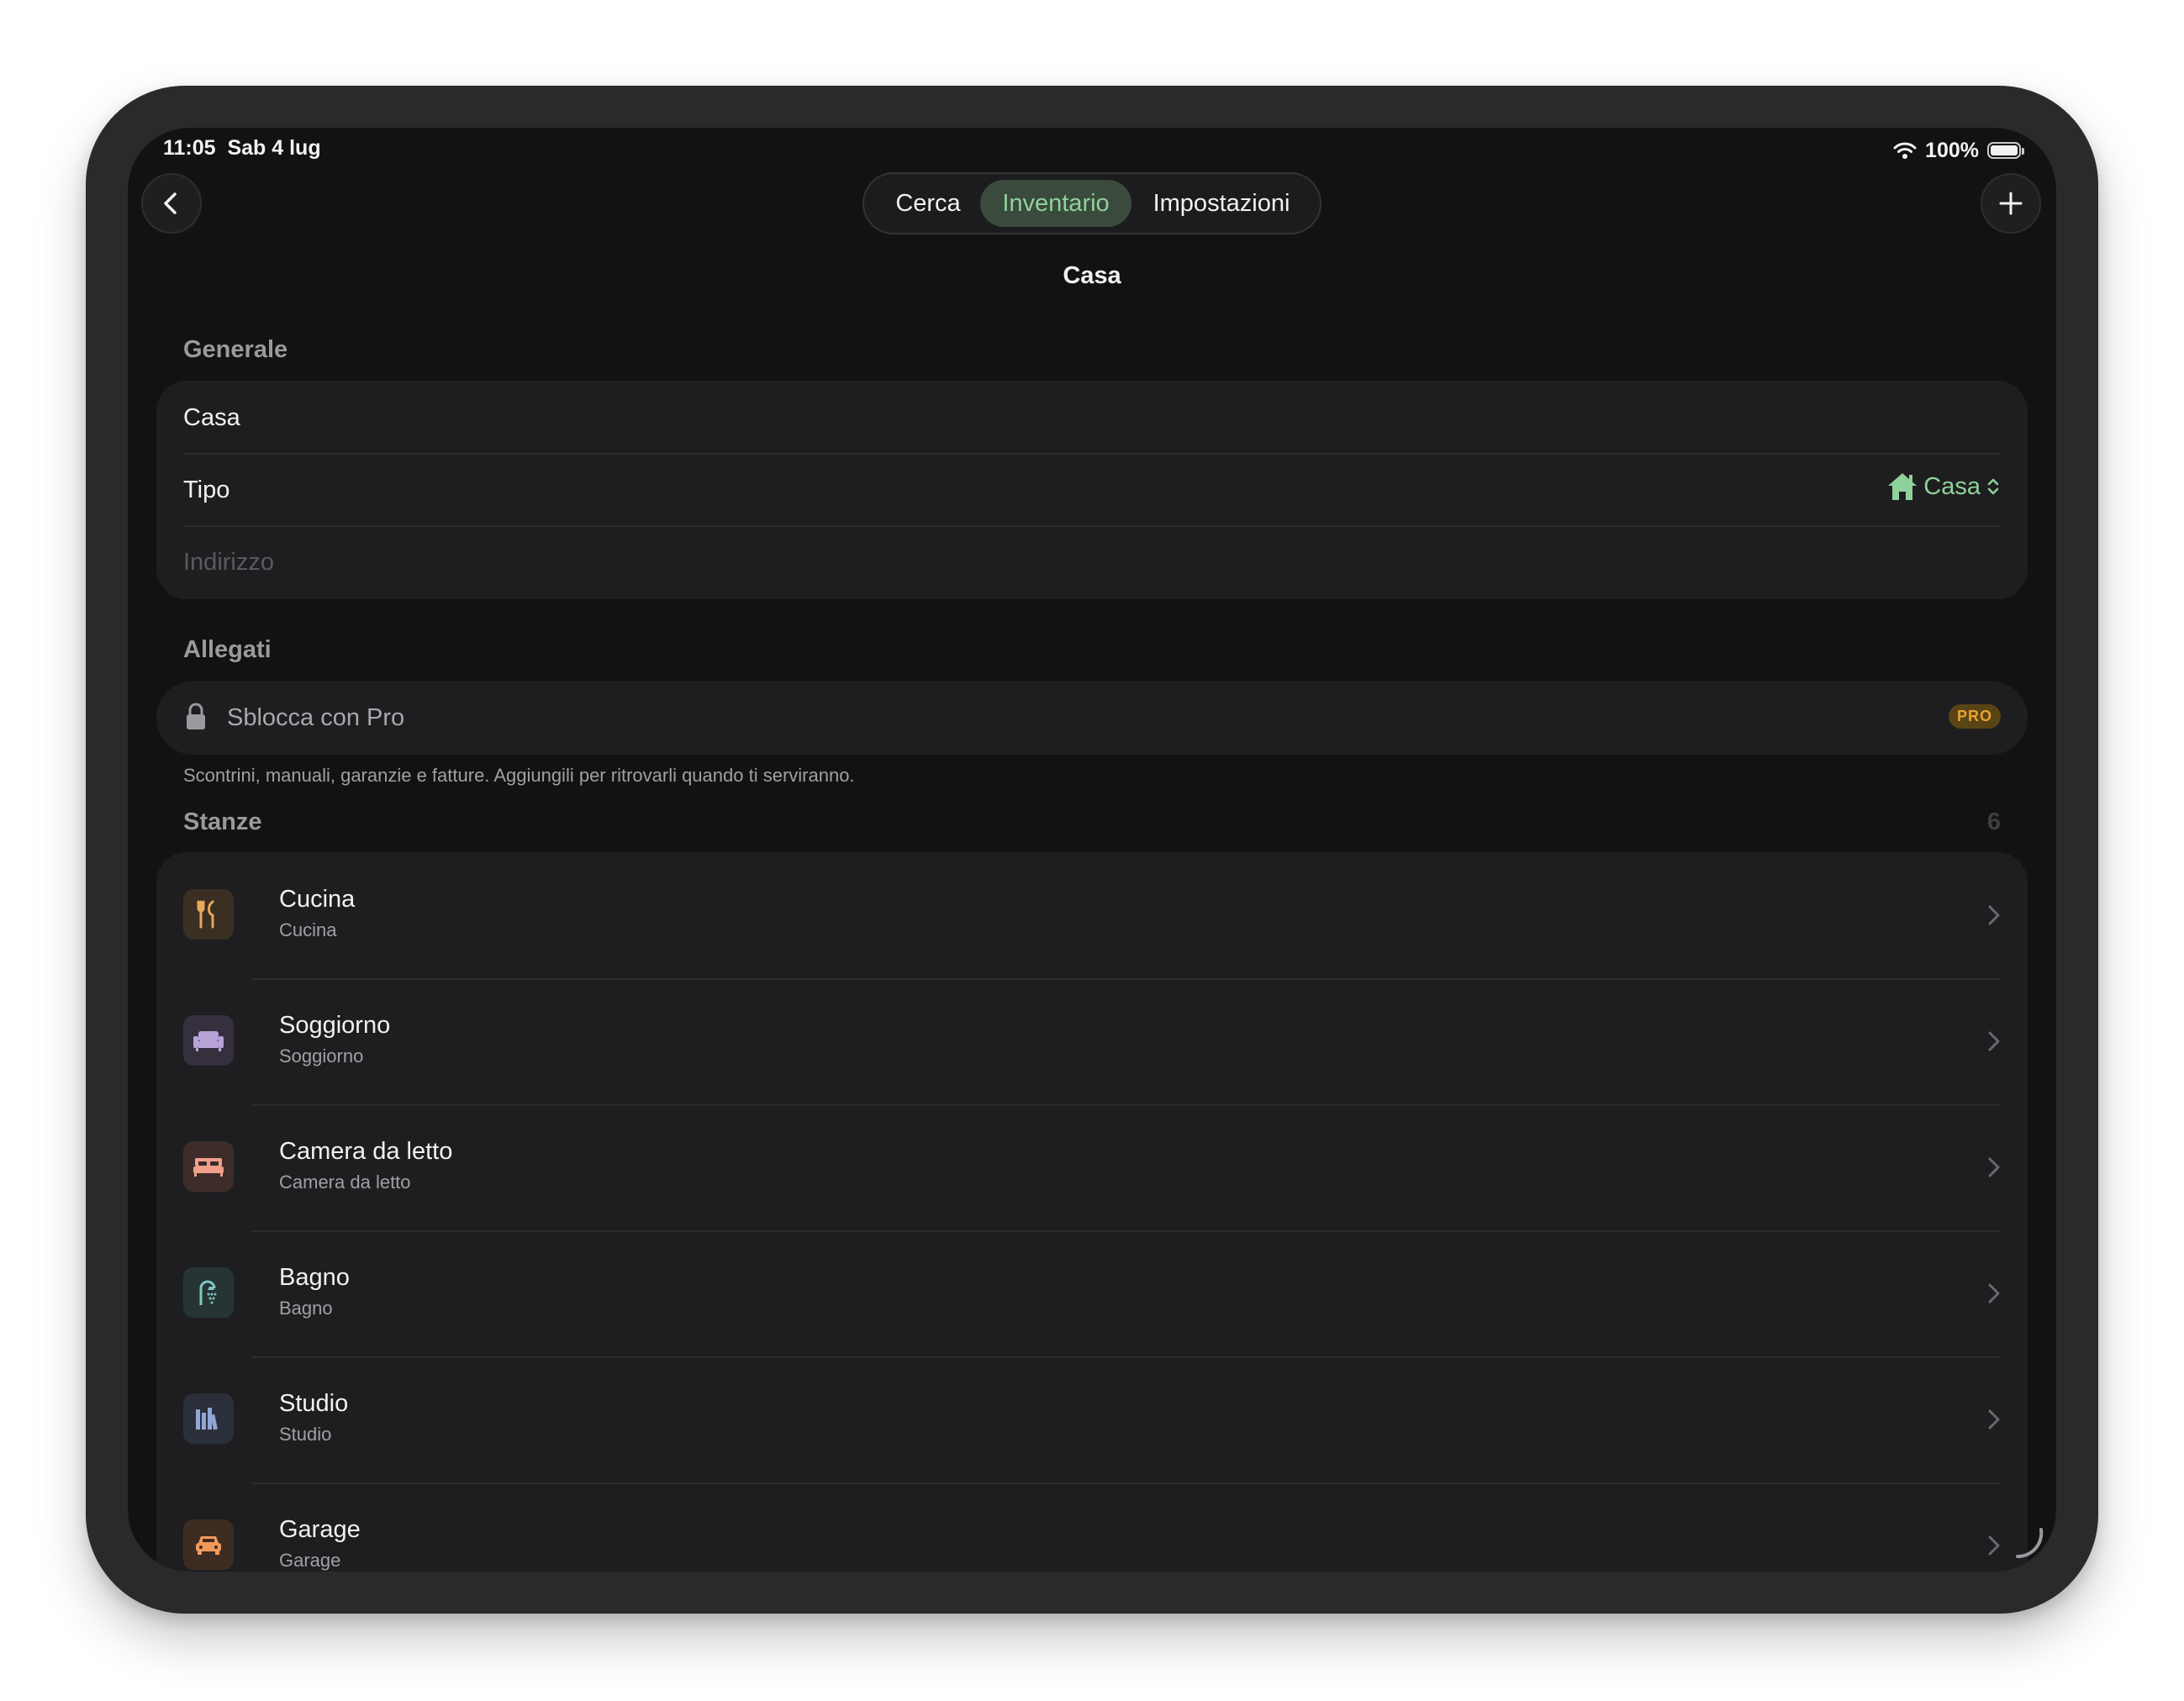 Image resolution: width=2184 pixels, height=1701 pixels. What do you see at coordinates (1903, 487) in the screenshot?
I see `house-icon` at bounding box center [1903, 487].